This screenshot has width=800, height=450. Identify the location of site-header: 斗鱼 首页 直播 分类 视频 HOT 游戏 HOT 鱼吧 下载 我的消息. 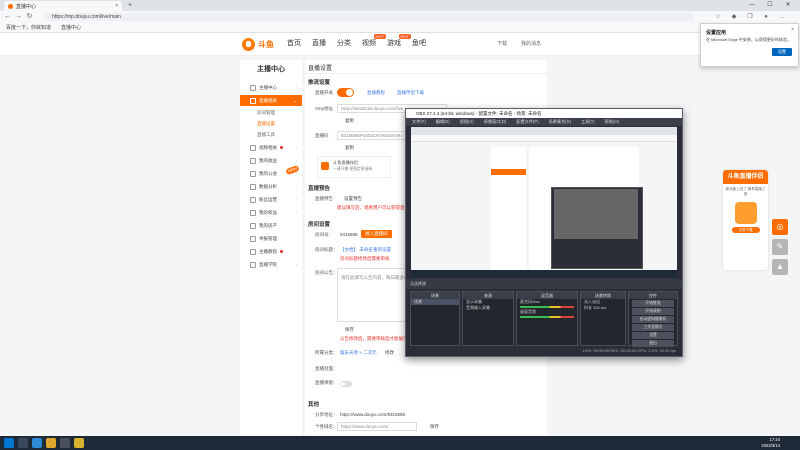
(400, 44).